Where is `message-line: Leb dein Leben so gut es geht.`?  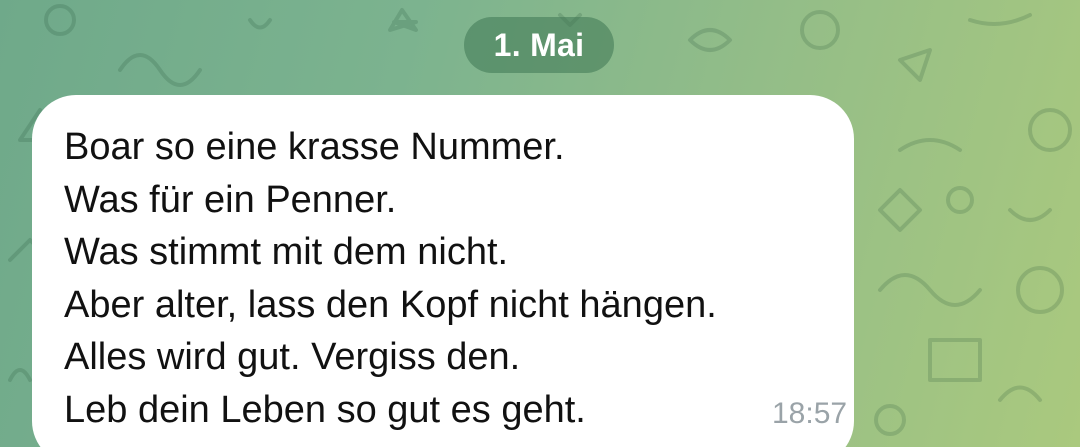
message-line: Leb dein Leben so gut es geht. is located at coordinates (325, 409).